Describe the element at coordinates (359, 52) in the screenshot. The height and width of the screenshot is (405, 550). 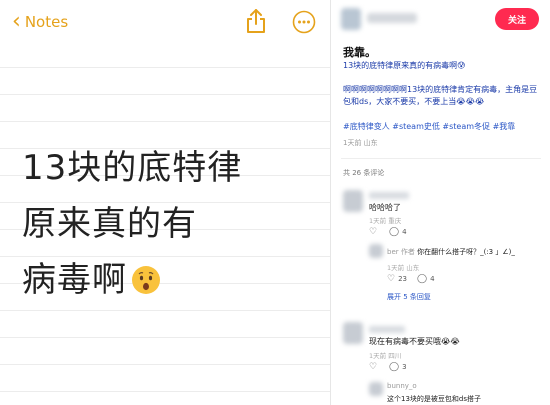
I see `post-title: 我靠。` at that location.